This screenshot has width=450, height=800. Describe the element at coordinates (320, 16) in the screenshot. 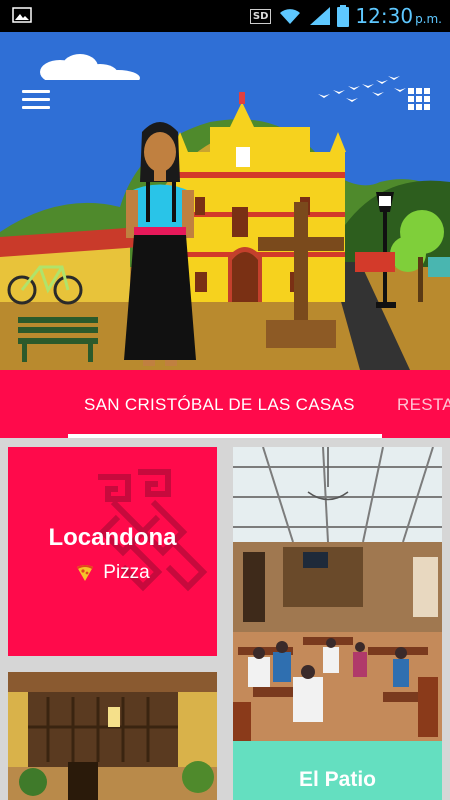

I see `signal-icon` at that location.